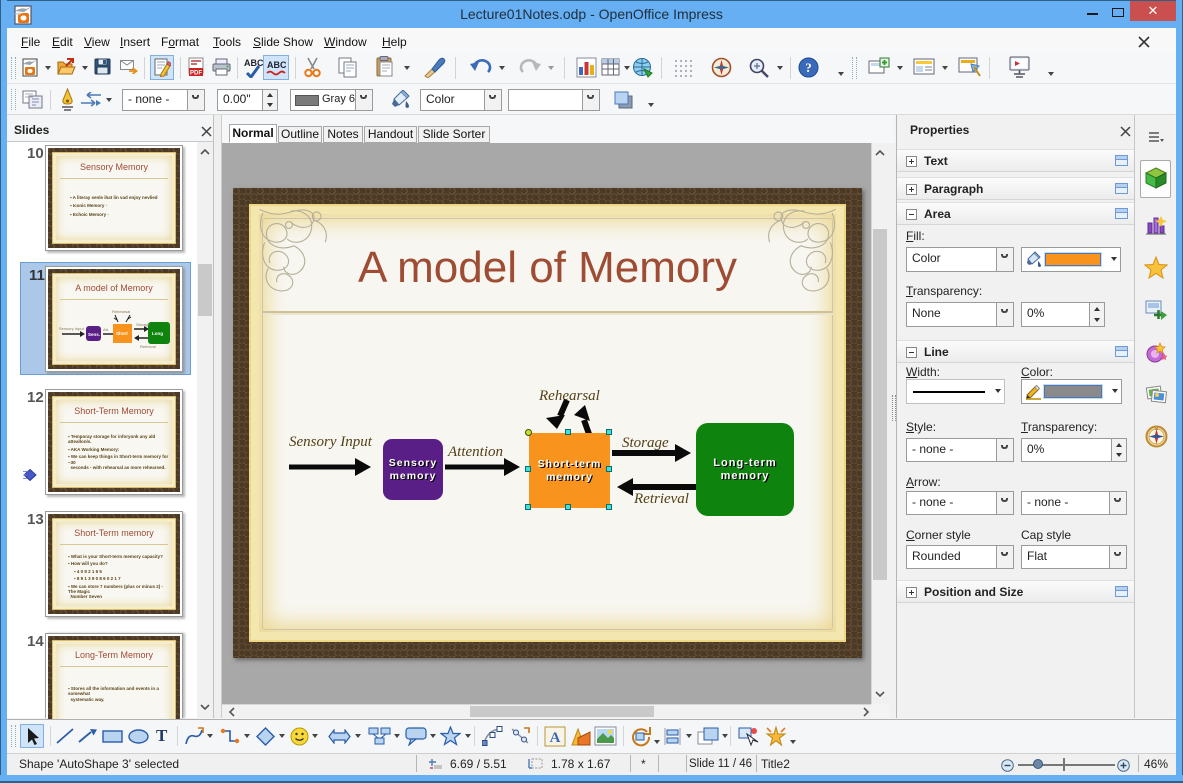 Image resolution: width=1183 pixels, height=783 pixels. What do you see at coordinates (121, 311) in the screenshot?
I see `svg-text: Rehearsal` at bounding box center [121, 311].